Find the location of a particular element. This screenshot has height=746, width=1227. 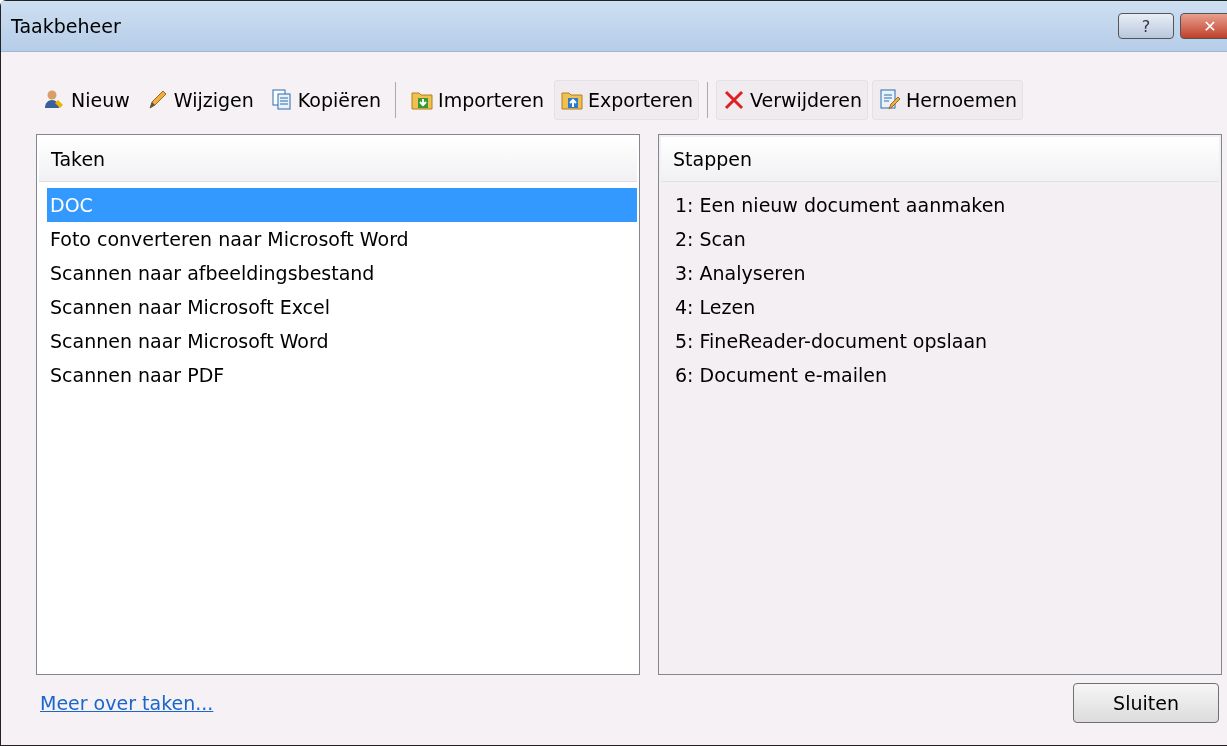

window-title: Taakbeheer is located at coordinates (66, 26).